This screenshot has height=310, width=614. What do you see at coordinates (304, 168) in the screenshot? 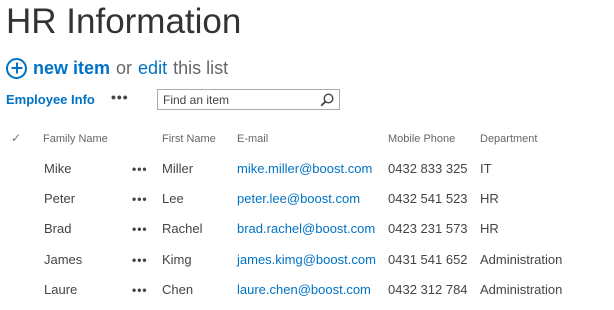
I see `cell-email-link: mike.miller@boost.com` at bounding box center [304, 168].